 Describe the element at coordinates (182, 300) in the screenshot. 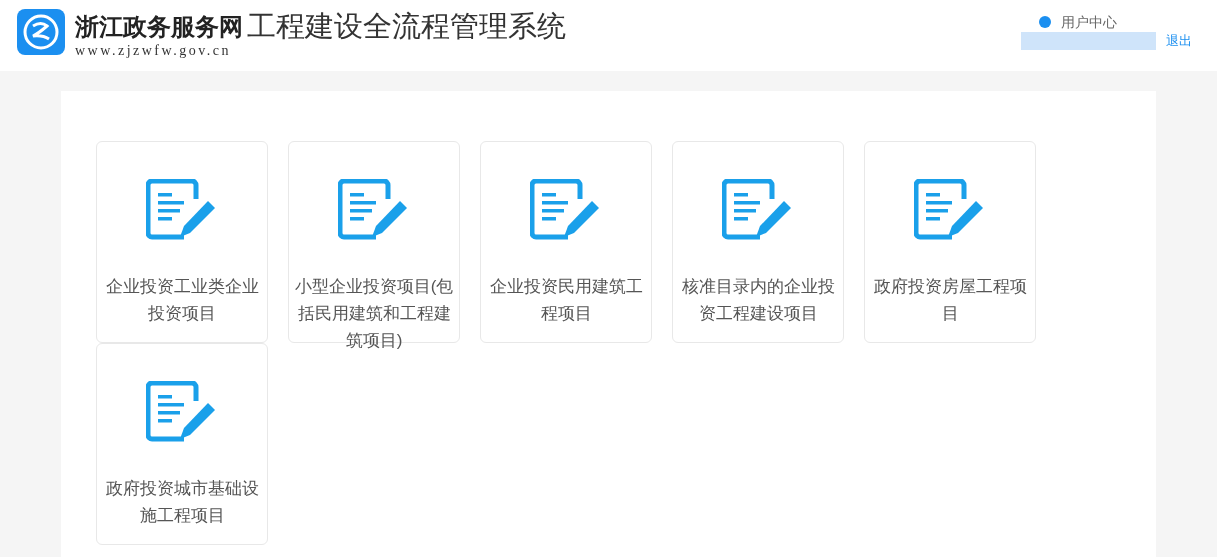

I see `card-label: 企业投资工业类企业投资项目` at that location.